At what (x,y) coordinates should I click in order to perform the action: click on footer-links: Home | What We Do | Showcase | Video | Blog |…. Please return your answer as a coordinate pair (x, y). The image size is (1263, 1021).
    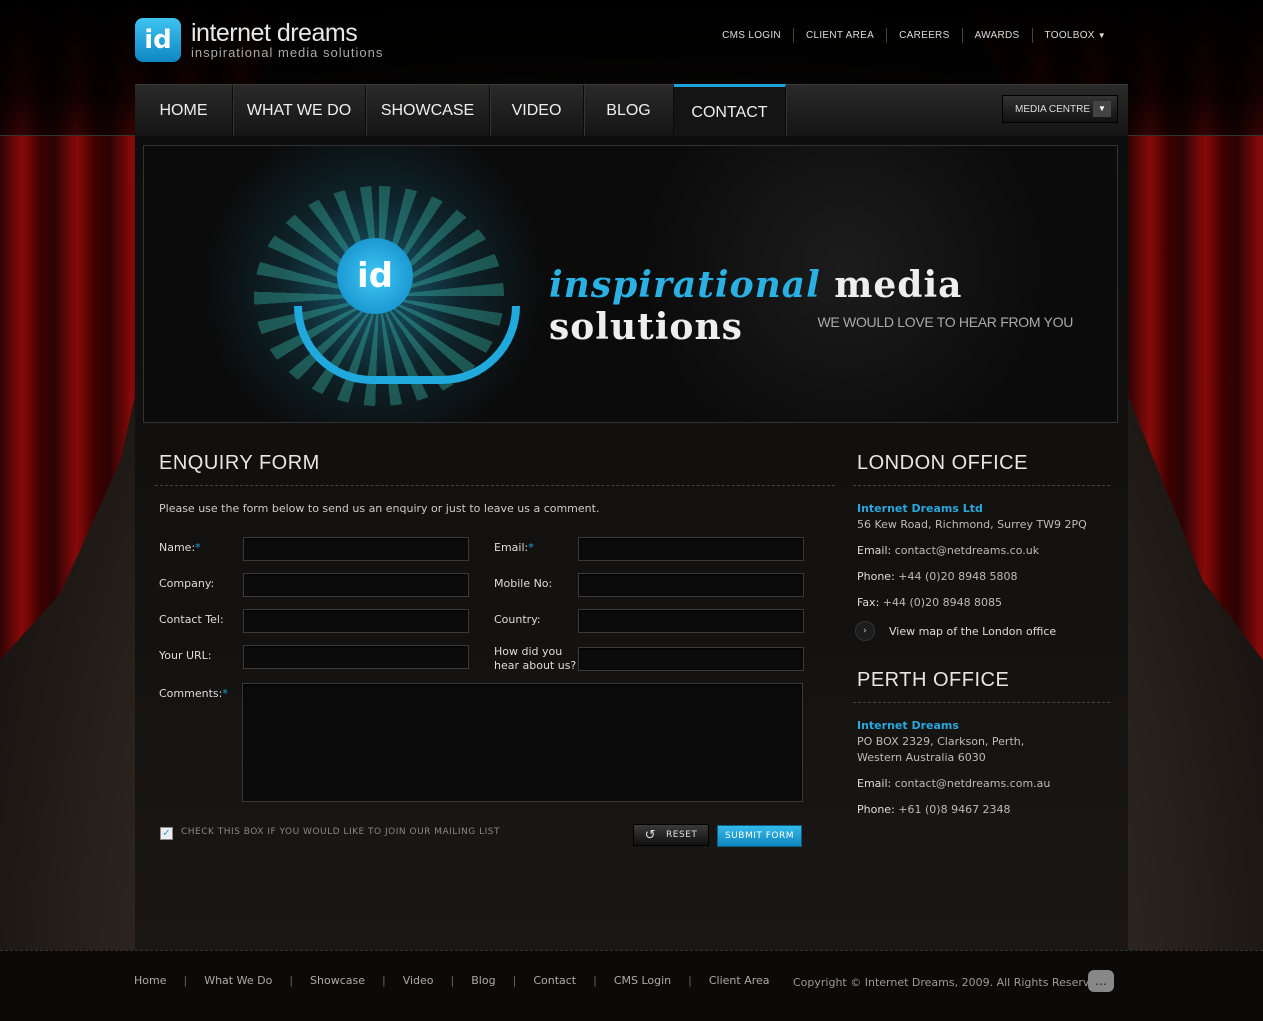
    Looking at the image, I should click on (452, 980).